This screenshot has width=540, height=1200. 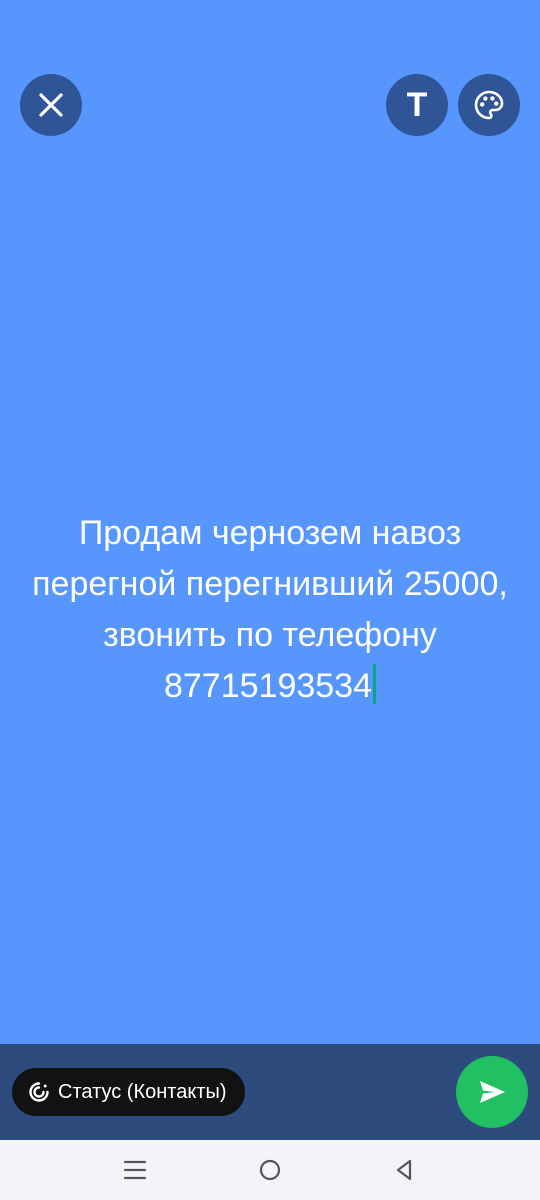 I want to click on palette-icon, so click(x=489, y=105).